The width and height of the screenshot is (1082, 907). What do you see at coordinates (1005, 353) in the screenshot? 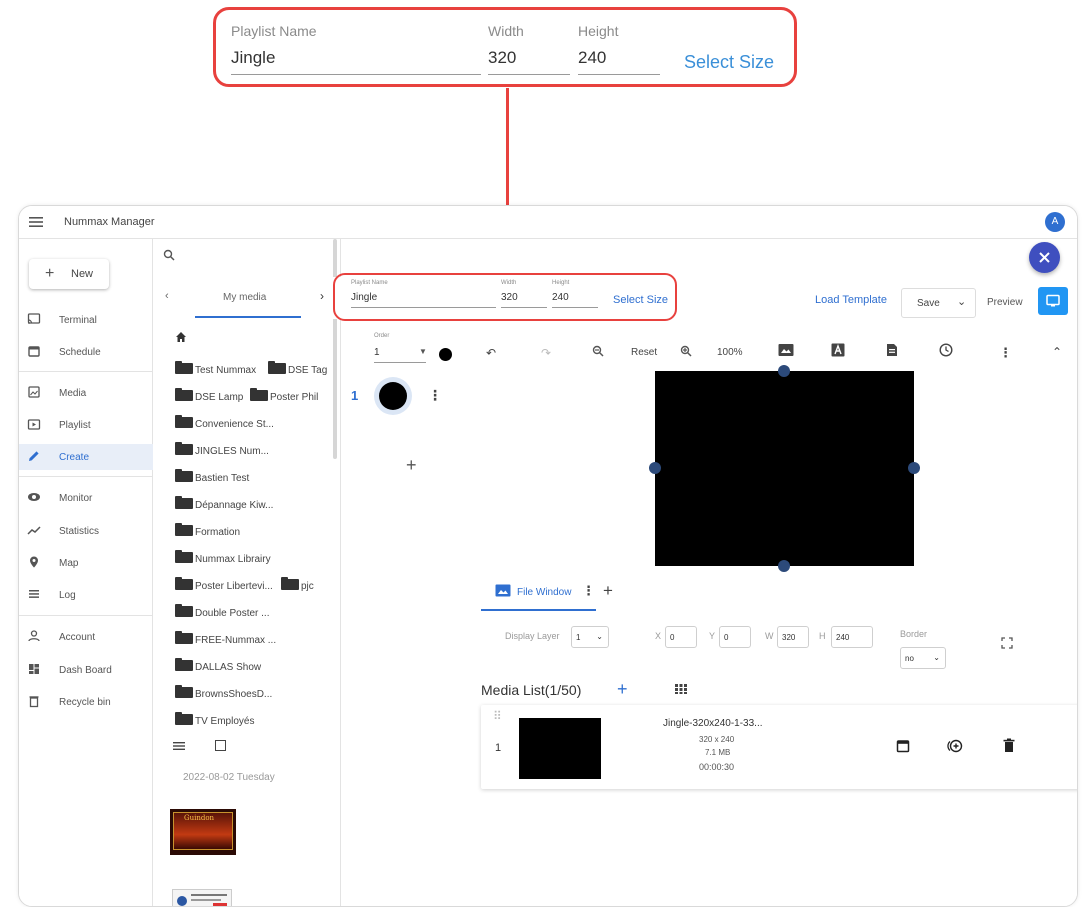
I see `more-vert-icon: ⋮` at bounding box center [1005, 353].